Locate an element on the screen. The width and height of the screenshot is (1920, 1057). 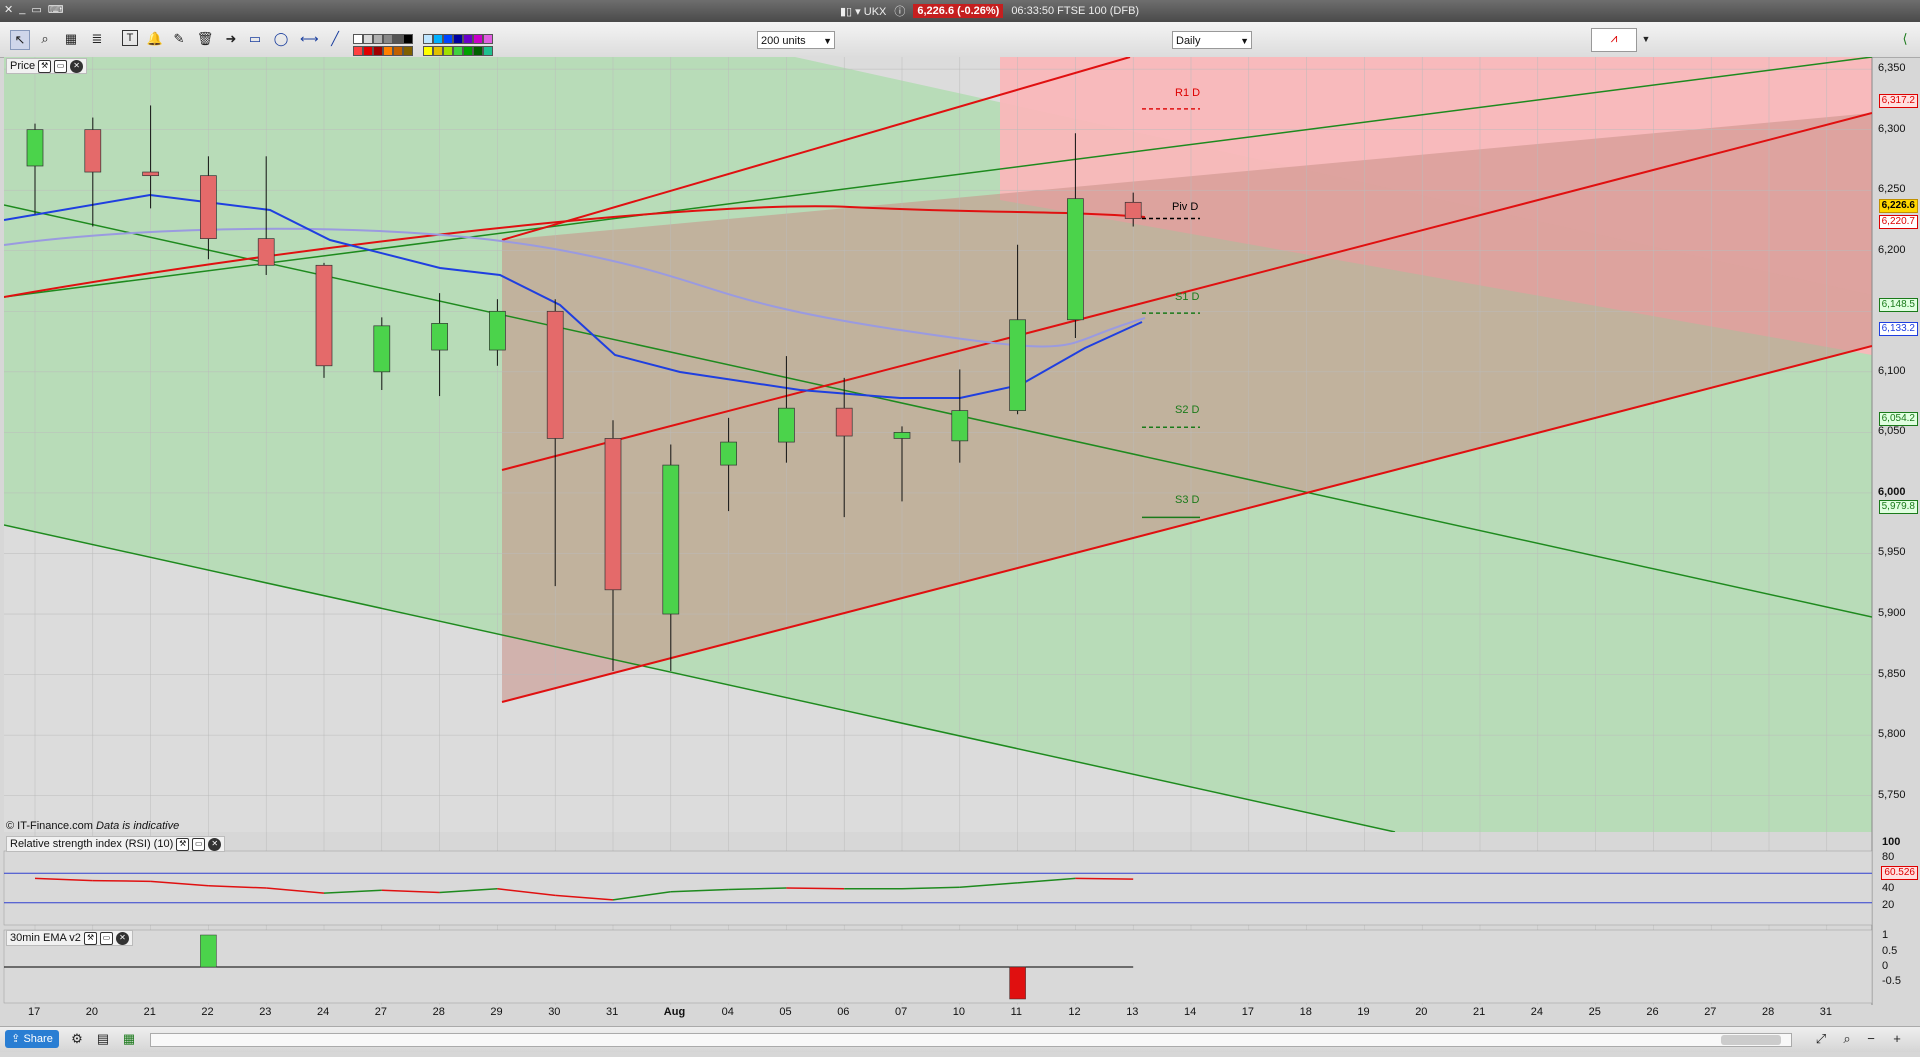
pointer-tool-icon: ↖ is located at coordinates (20, 40).